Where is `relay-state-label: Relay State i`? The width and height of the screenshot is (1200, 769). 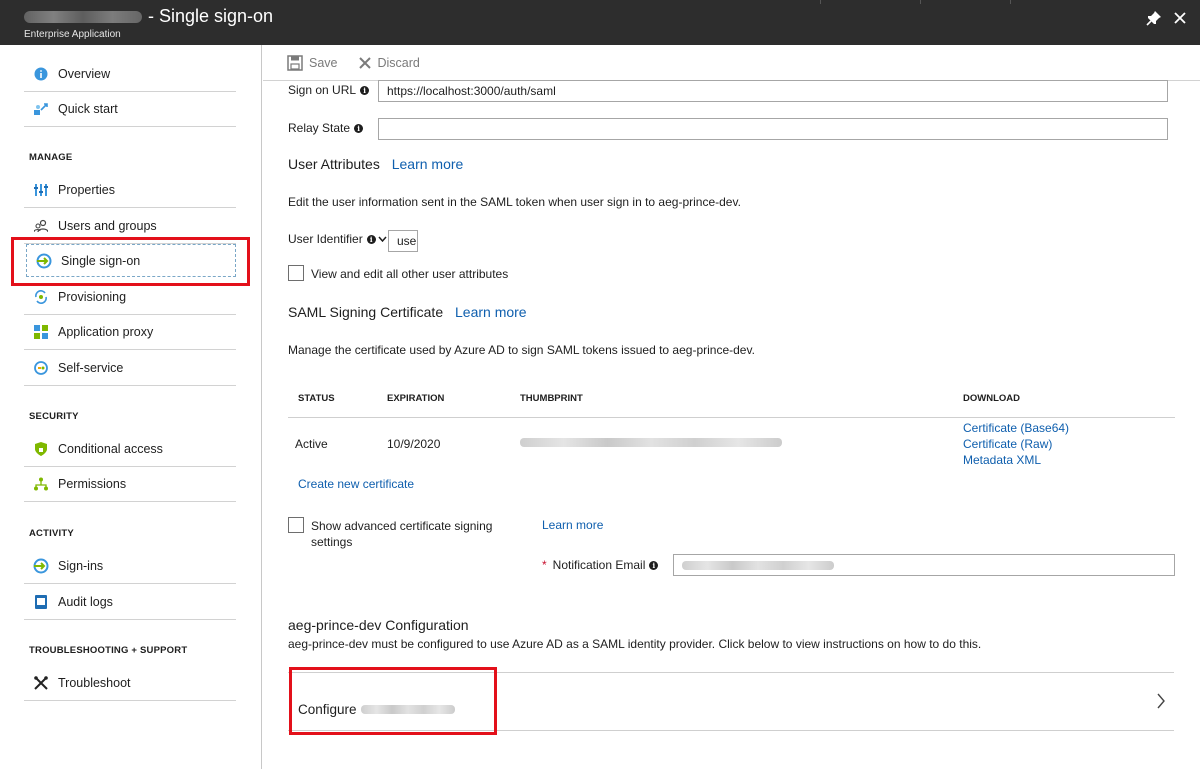 relay-state-label: Relay State i is located at coordinates (326, 128).